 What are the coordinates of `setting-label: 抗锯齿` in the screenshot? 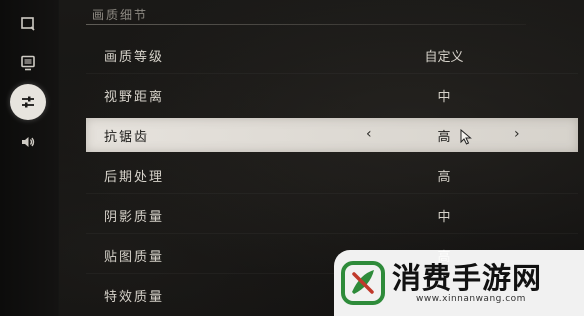 It's located at (127, 137).